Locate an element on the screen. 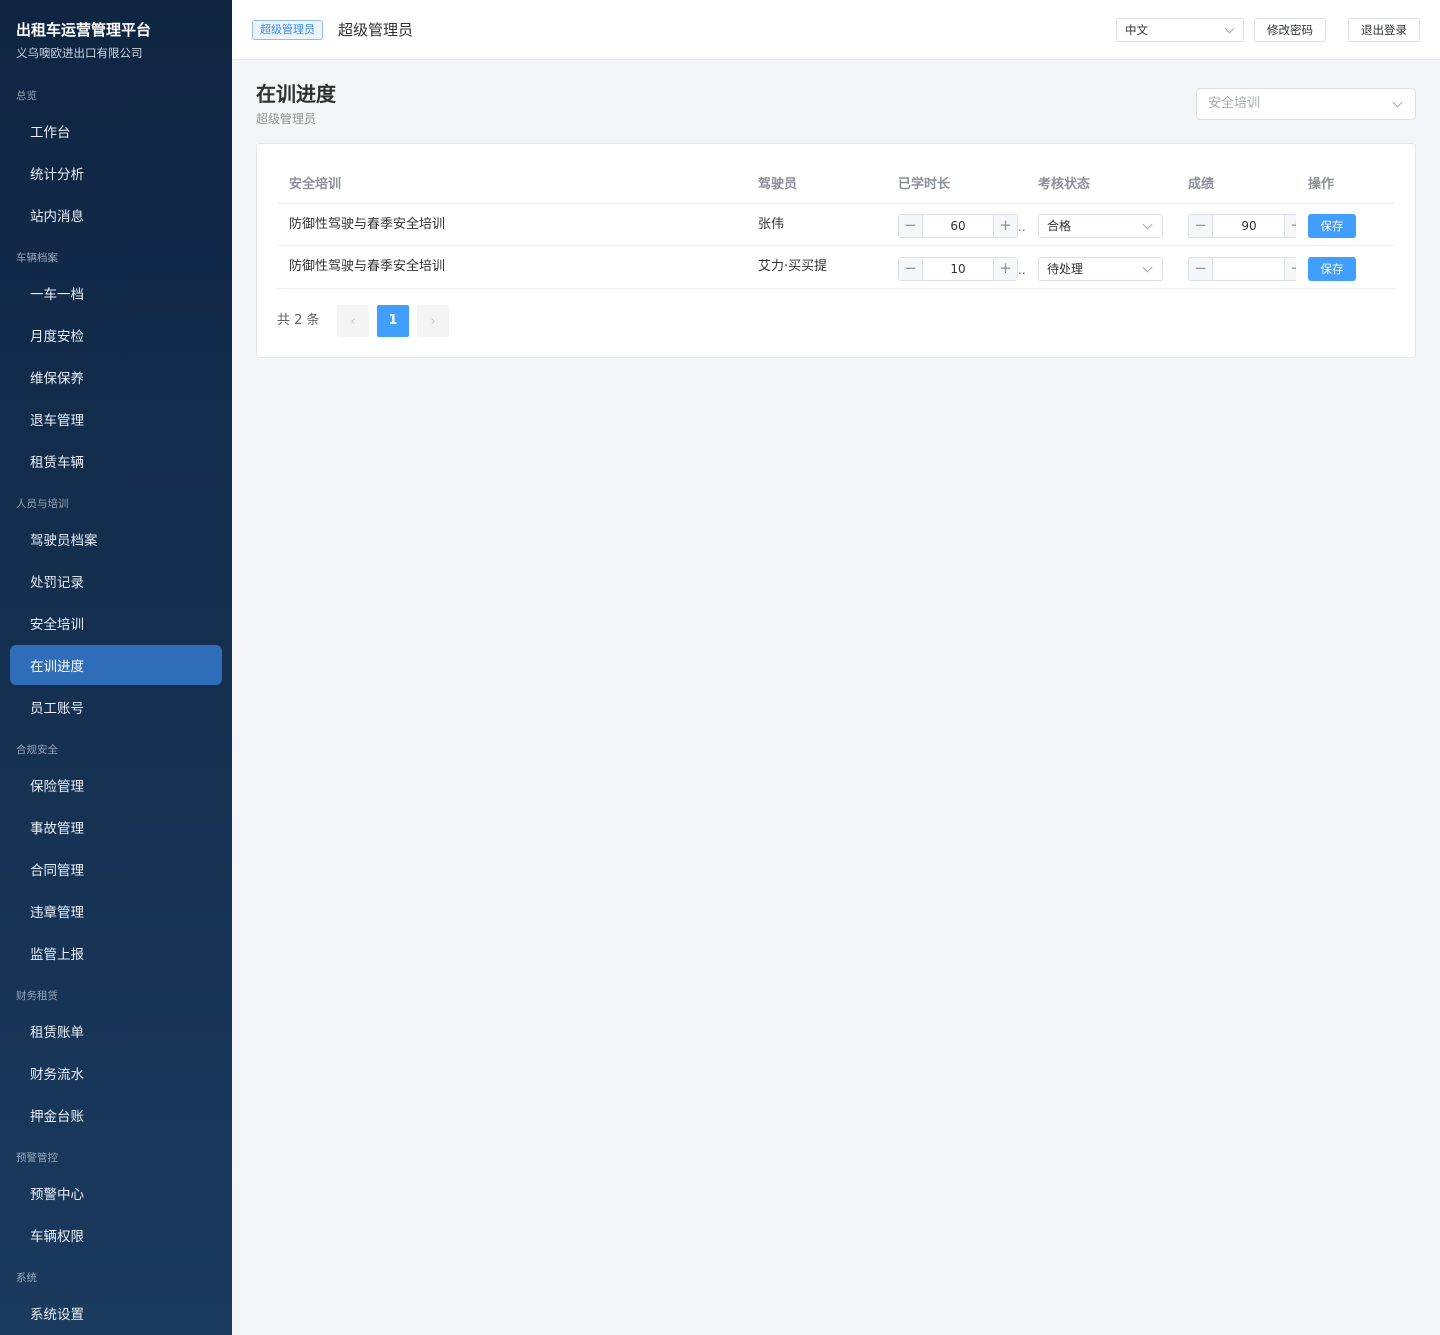 This screenshot has width=1440, height=1335. brand: 出租车运营管理平台 义乌噢欧进出口有限公司 is located at coordinates (116, 40).